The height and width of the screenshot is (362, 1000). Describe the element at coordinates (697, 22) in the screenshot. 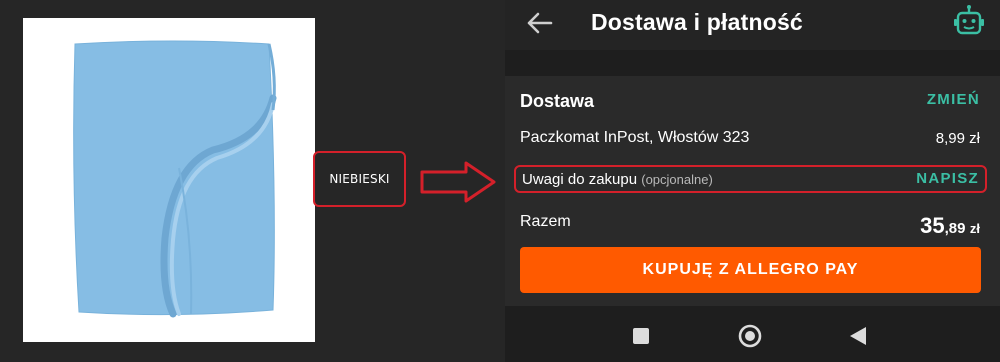

I see `page-title: Dostawa i płatność` at that location.